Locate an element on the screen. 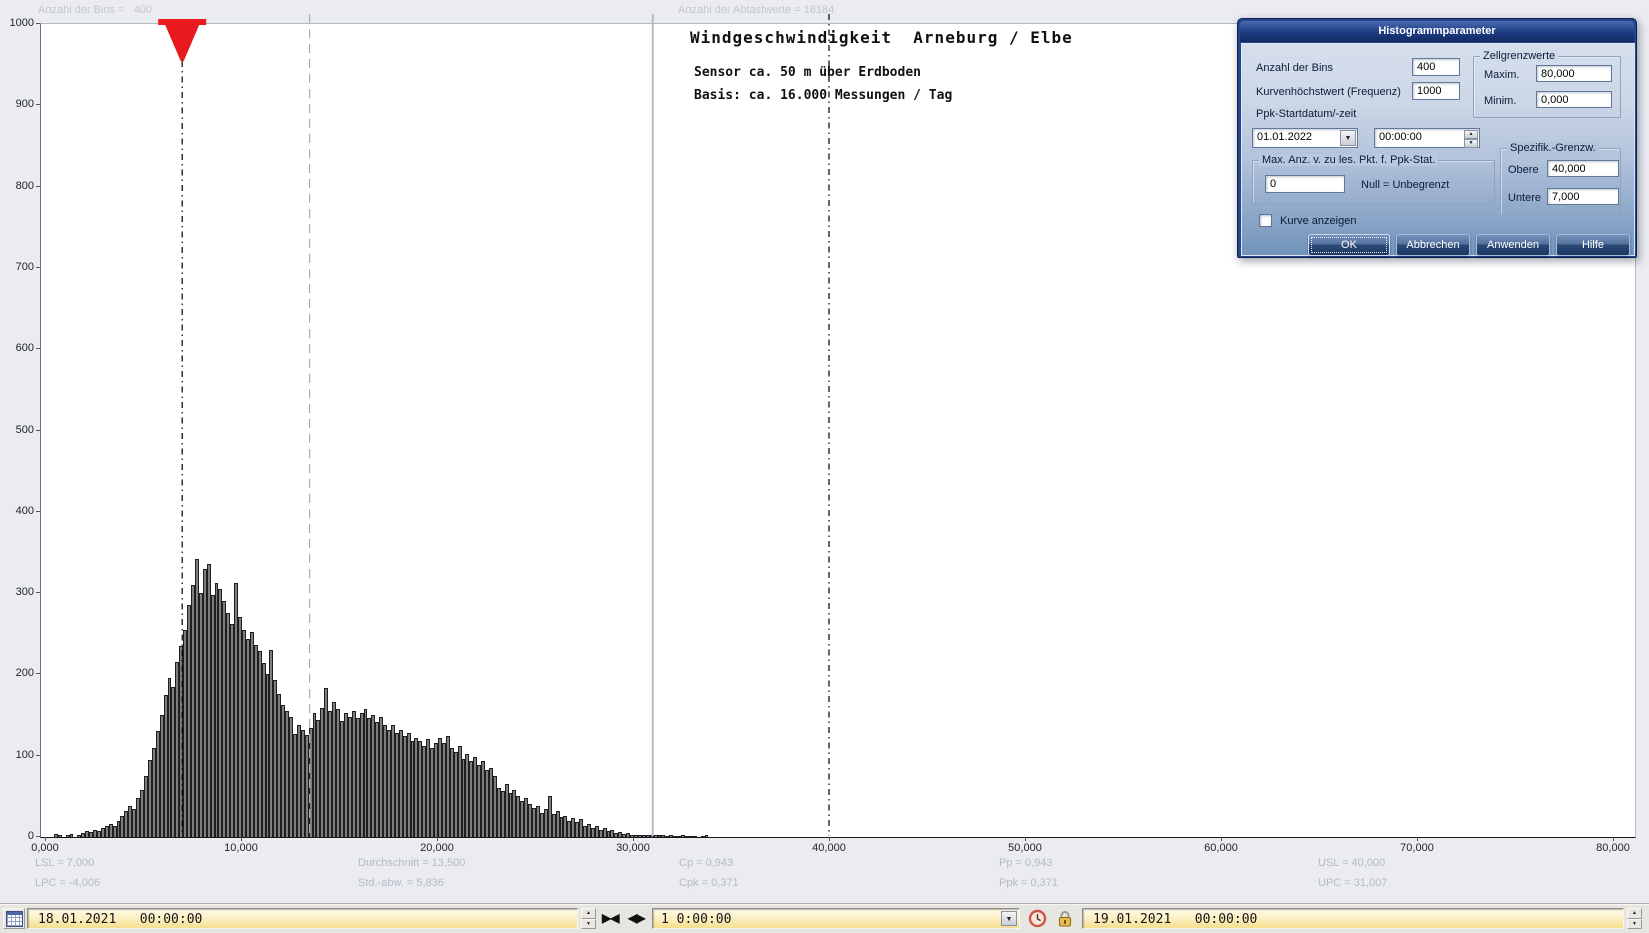  calendar-icon is located at coordinates (14, 919).